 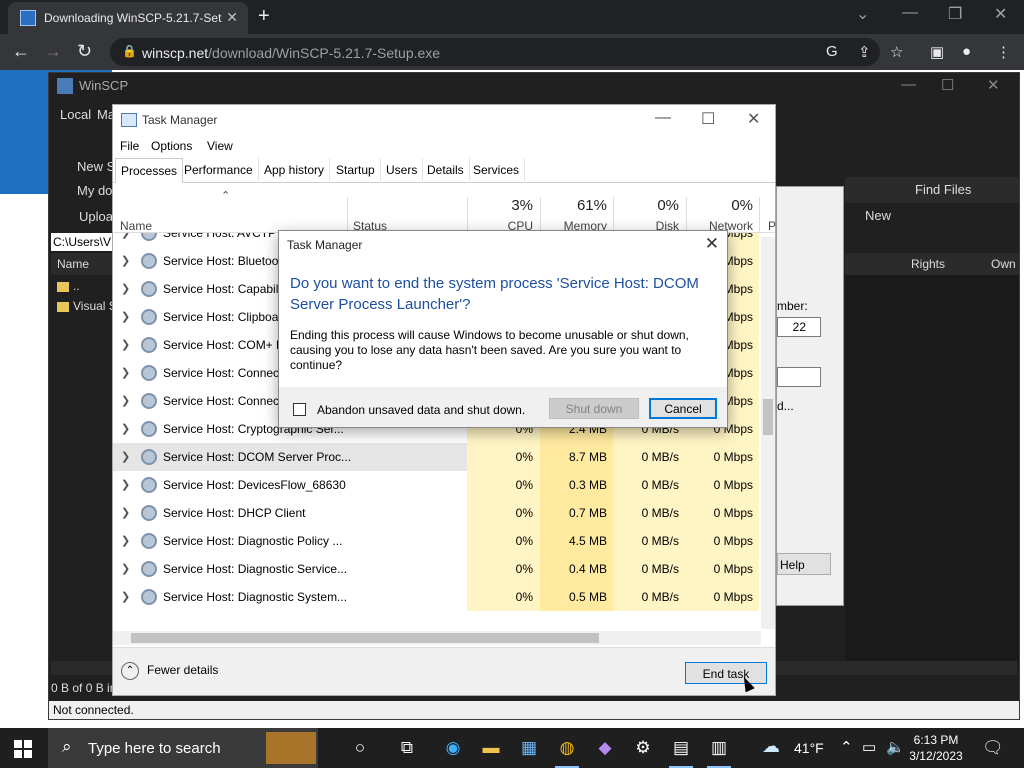 What do you see at coordinates (643, 748) in the screenshot?
I see `settings-gear-icon: ⚙` at bounding box center [643, 748].